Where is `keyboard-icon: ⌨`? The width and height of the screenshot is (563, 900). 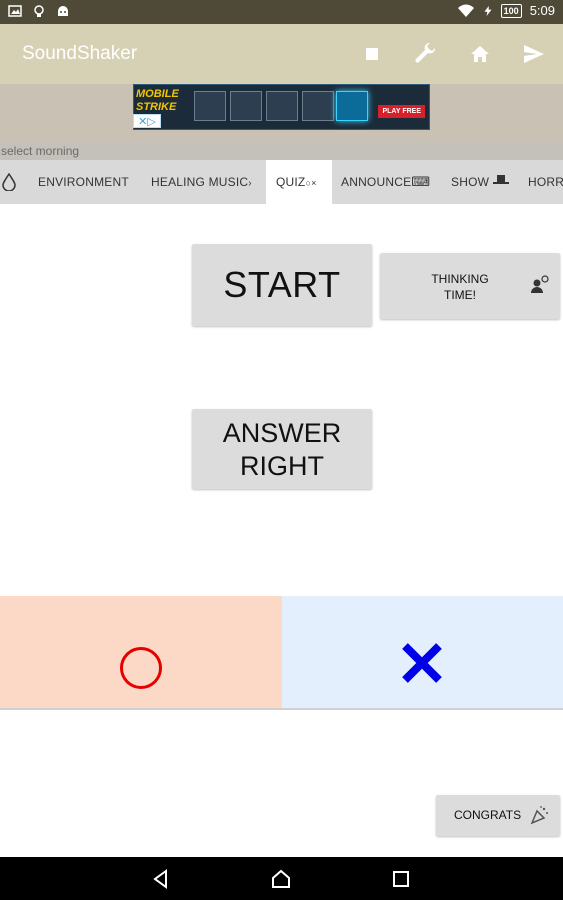
keyboard-icon: ⌨ is located at coordinates (421, 181).